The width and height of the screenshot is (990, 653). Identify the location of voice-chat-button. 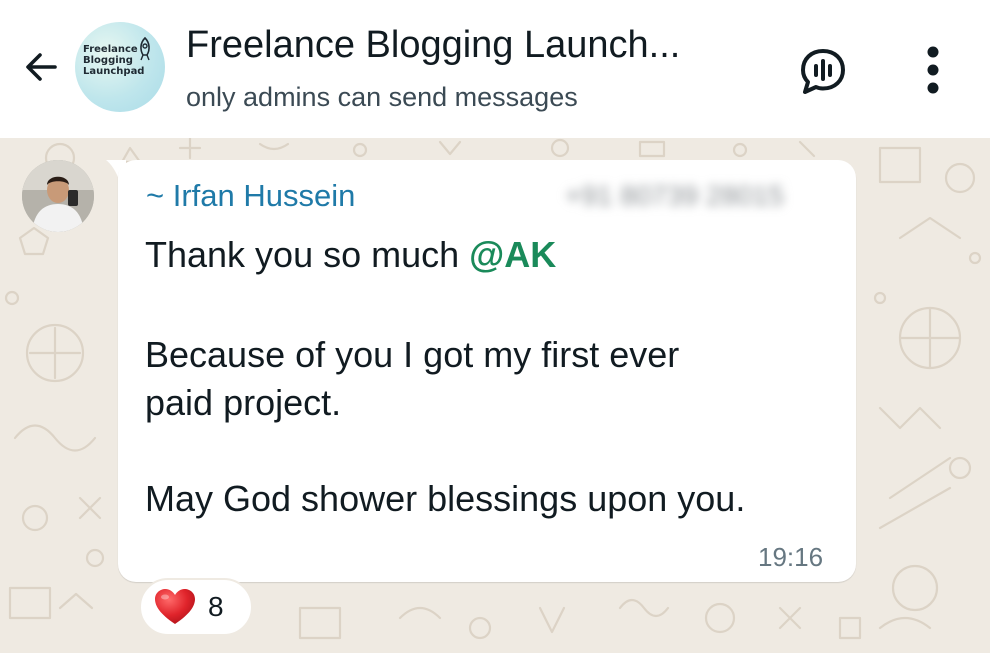
(823, 72).